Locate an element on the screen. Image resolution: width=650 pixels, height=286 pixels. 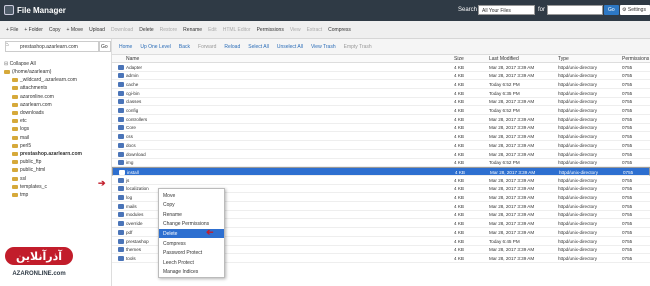
tree-item: attachments is located at coordinates (29, 88).